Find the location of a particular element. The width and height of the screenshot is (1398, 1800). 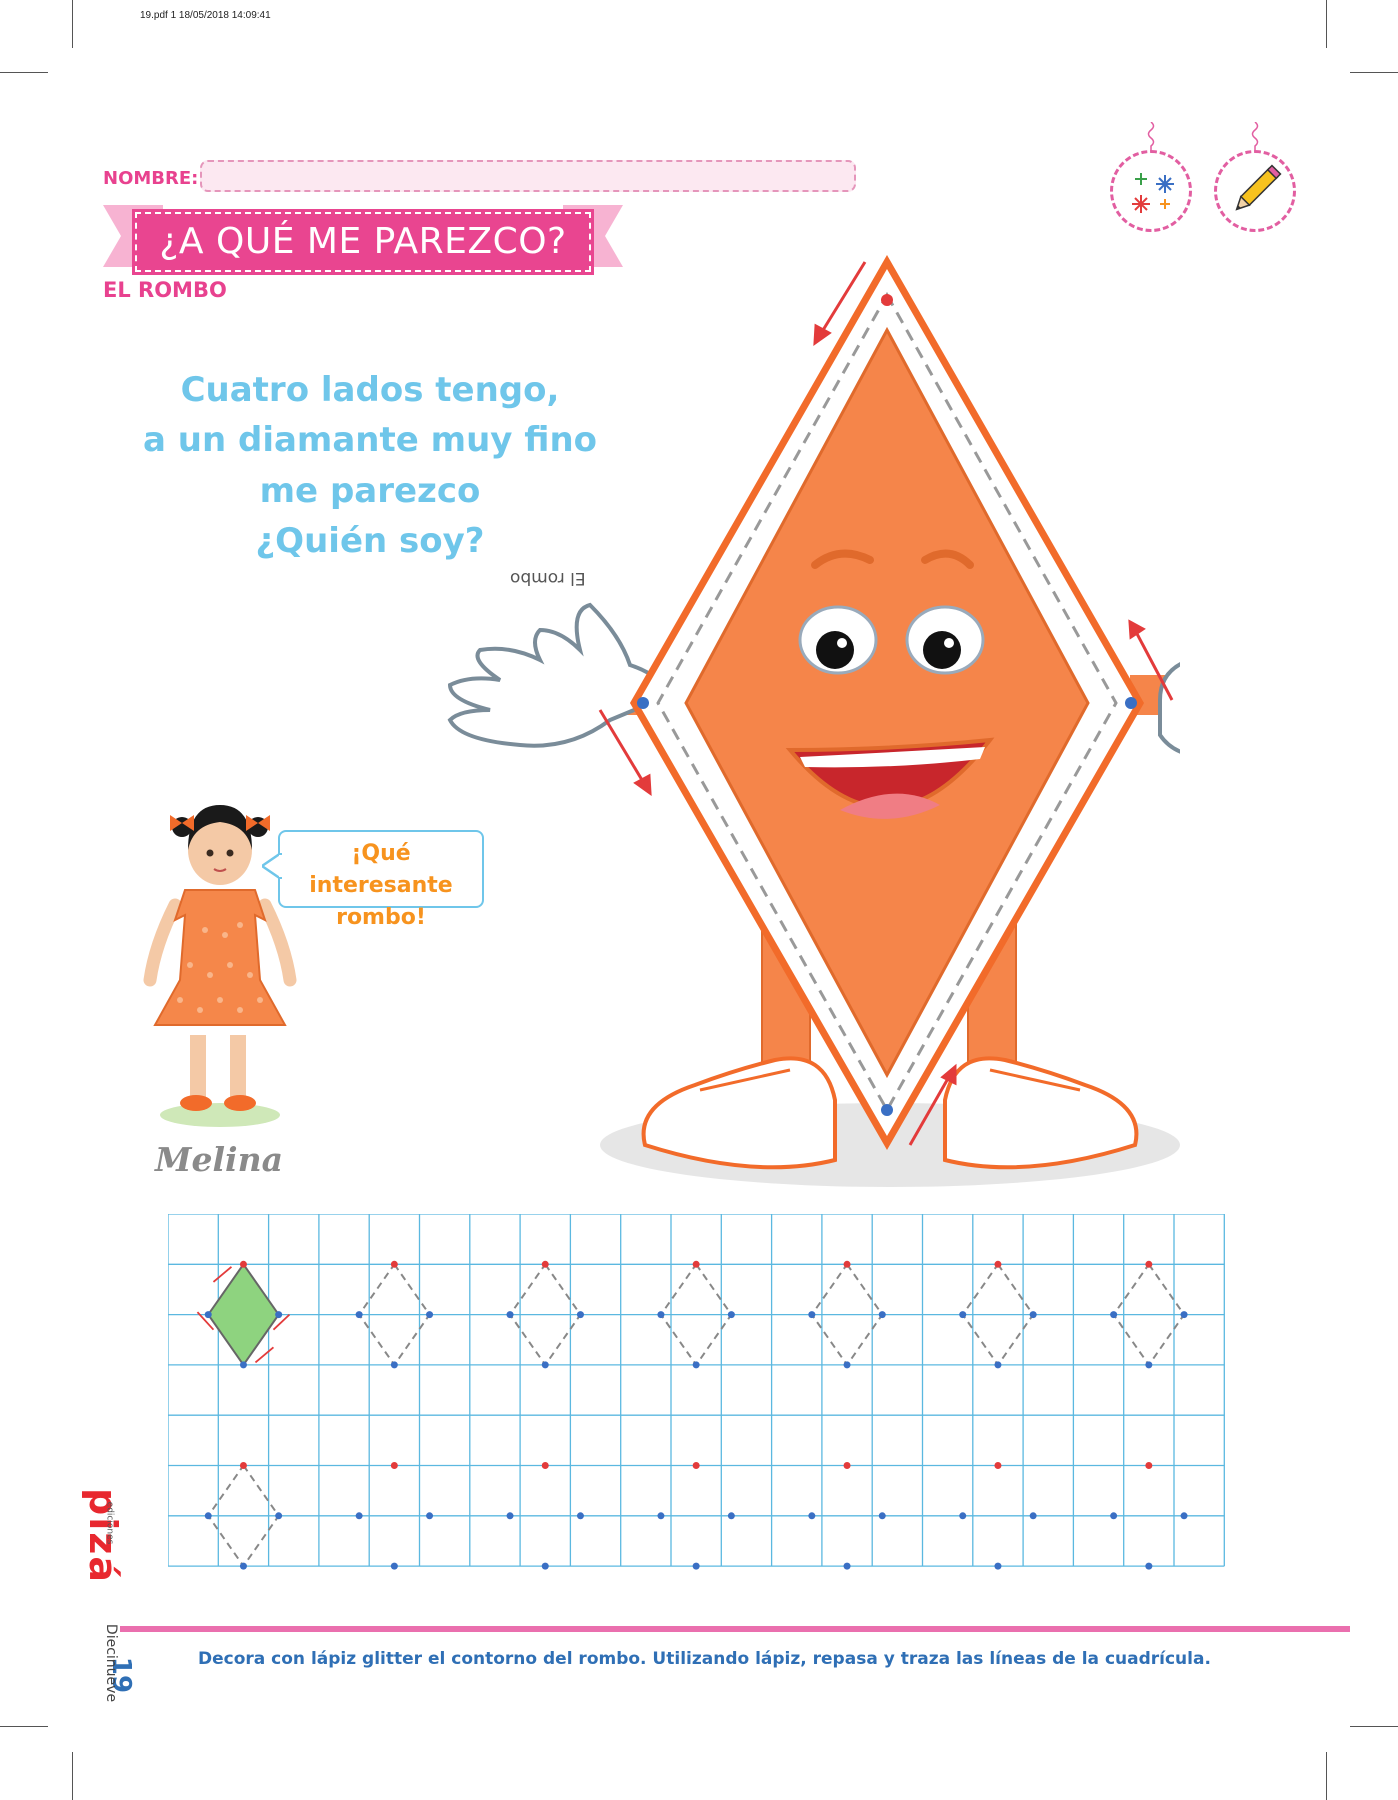

sparkles-icon is located at coordinates (1153, 193).